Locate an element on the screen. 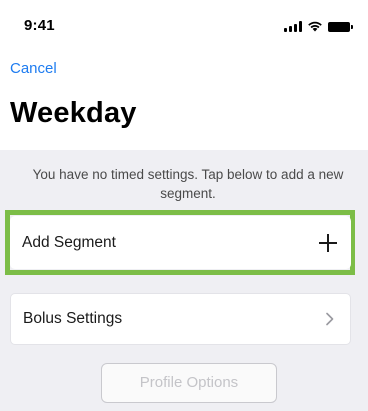 This screenshot has height=411, width=368. page-title: Weekday is located at coordinates (73, 113).